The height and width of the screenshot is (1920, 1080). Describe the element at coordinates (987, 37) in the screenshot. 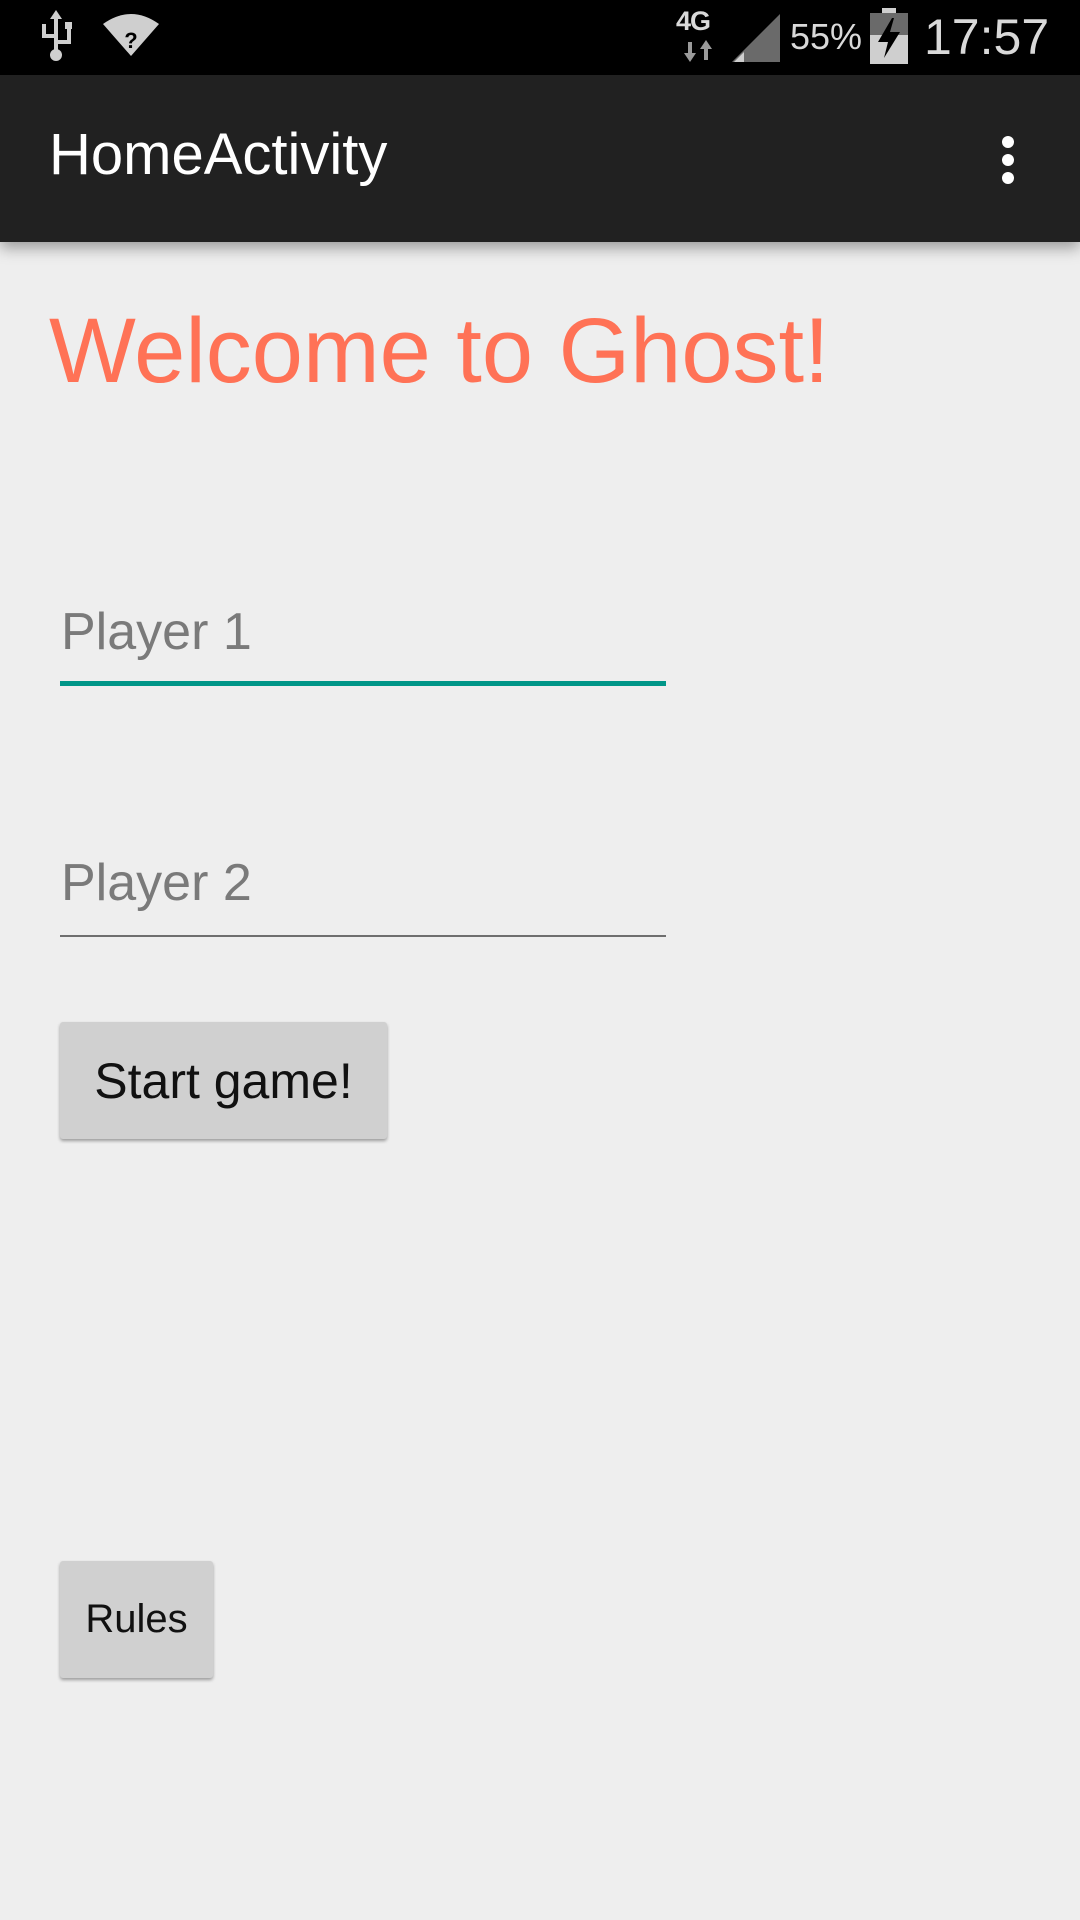

I see `clock: 17:57` at that location.